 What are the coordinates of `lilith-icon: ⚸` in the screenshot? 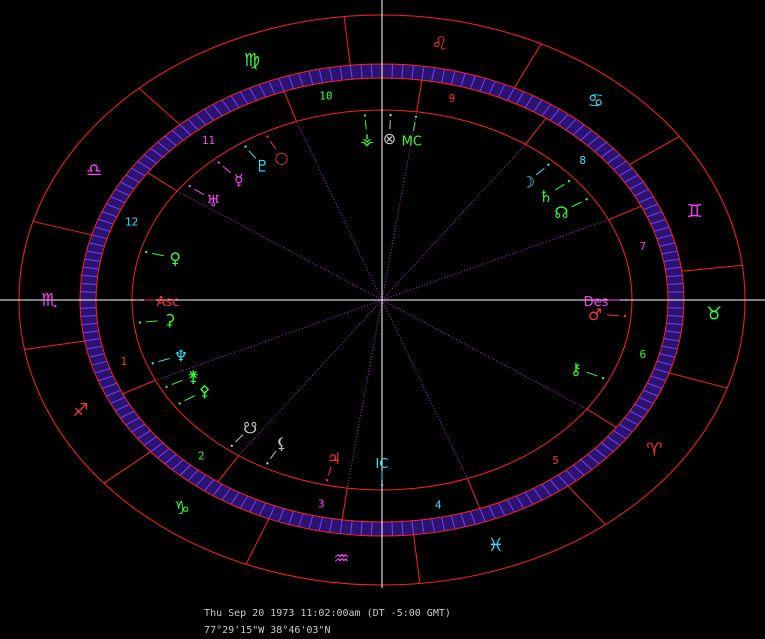 It's located at (282, 443).